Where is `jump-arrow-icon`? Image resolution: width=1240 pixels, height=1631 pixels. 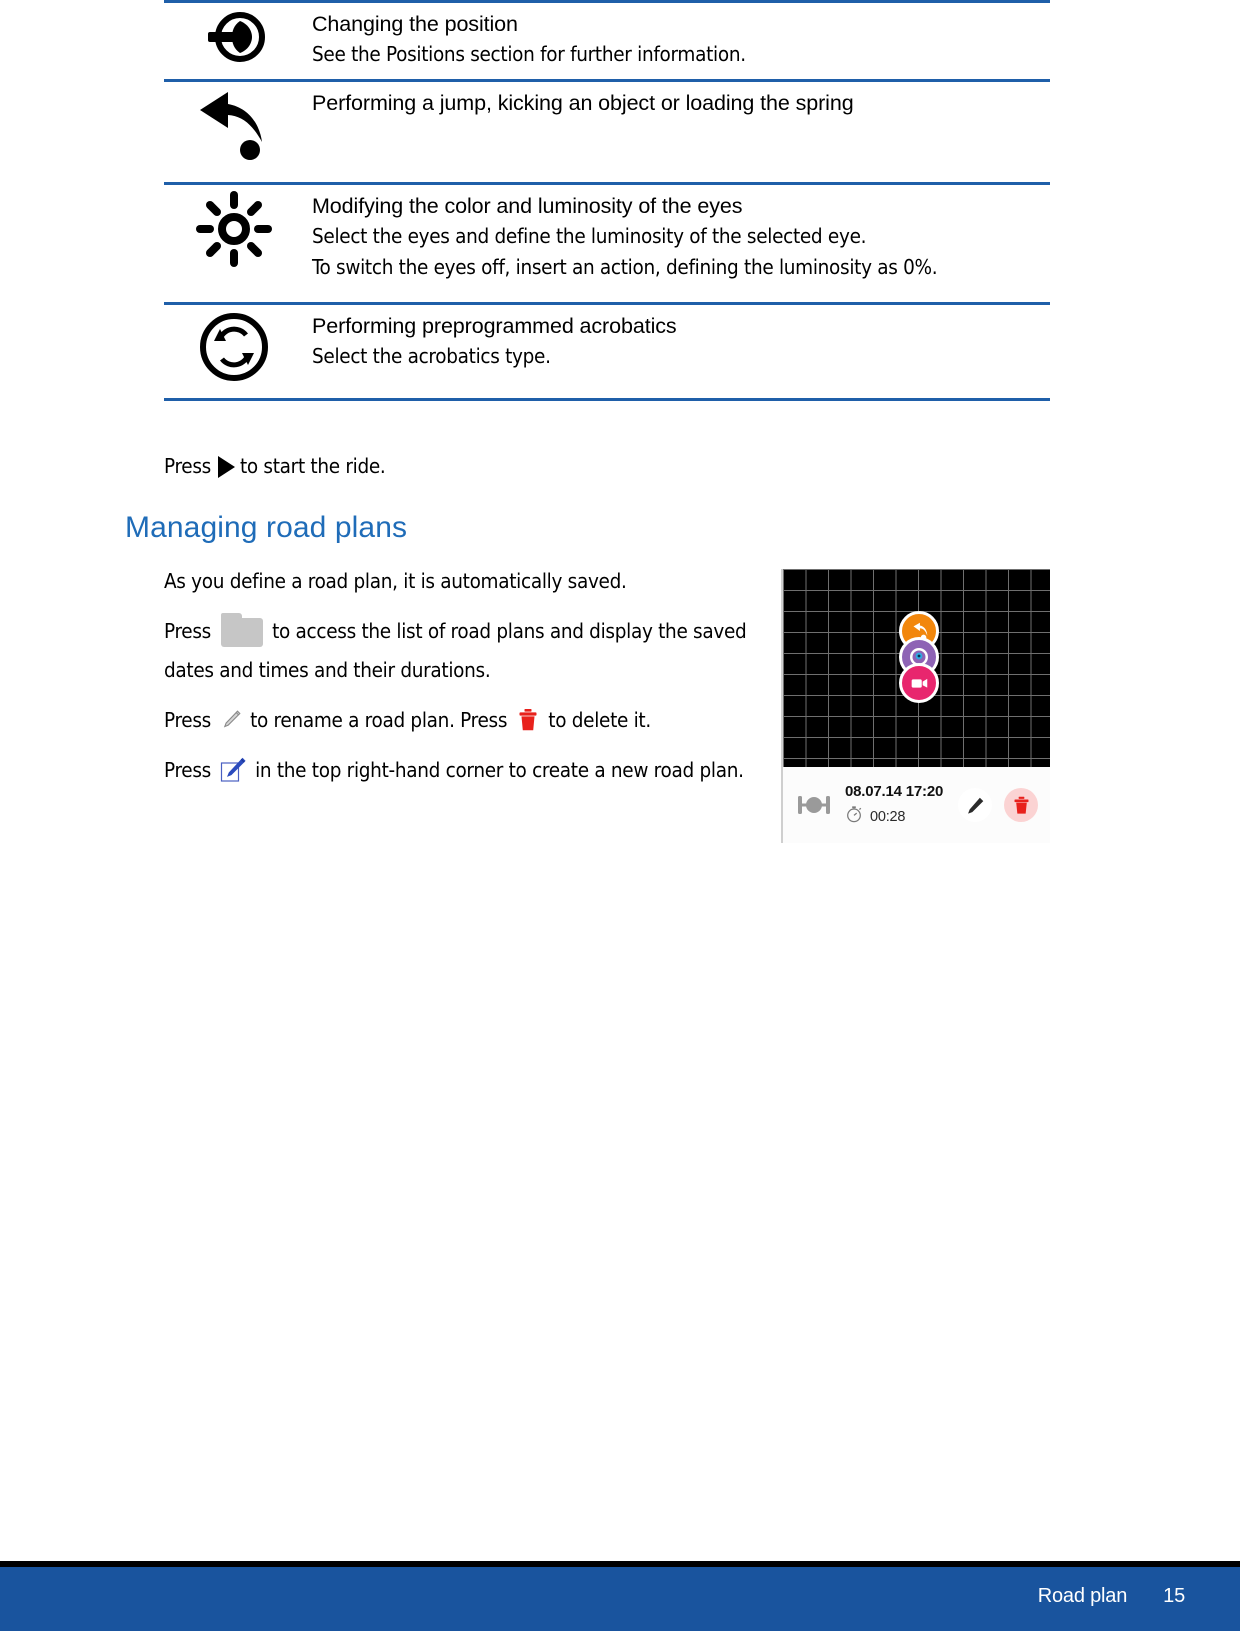 jump-arrow-icon is located at coordinates (234, 127).